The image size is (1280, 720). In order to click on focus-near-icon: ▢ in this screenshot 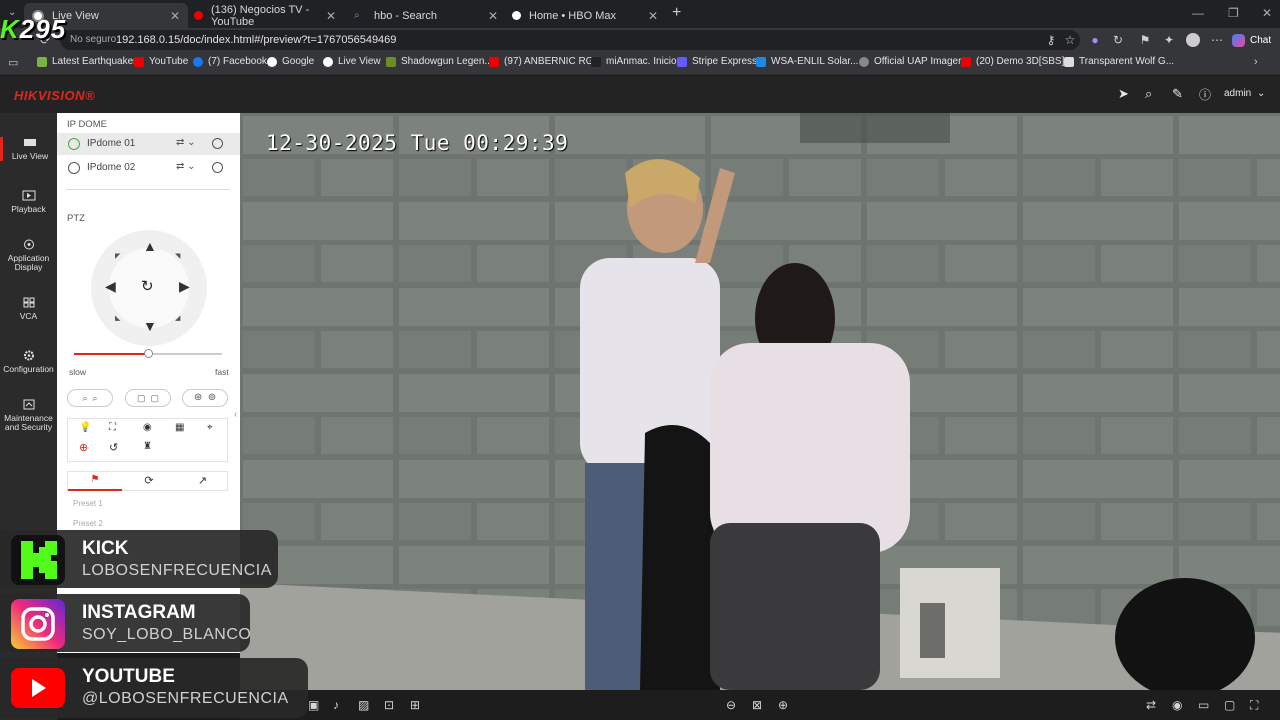, I will do `click(141, 398)`.